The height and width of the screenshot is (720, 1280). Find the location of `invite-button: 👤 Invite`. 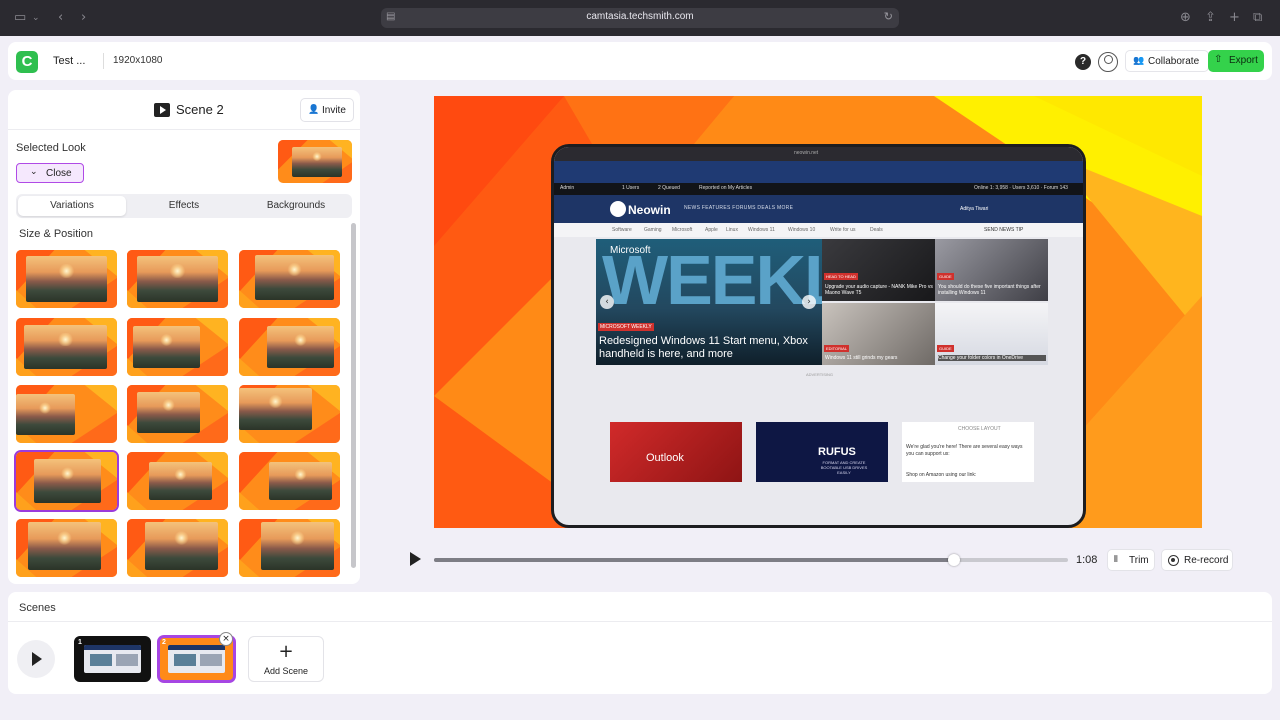

invite-button: 👤 Invite is located at coordinates (327, 110).